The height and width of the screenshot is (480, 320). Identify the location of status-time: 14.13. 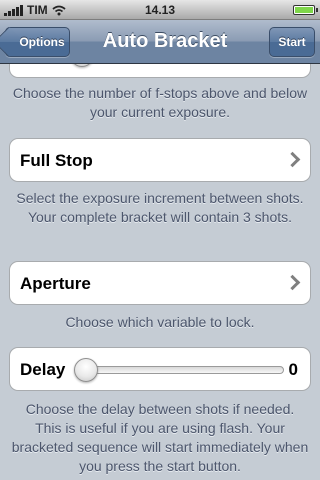
(160, 10).